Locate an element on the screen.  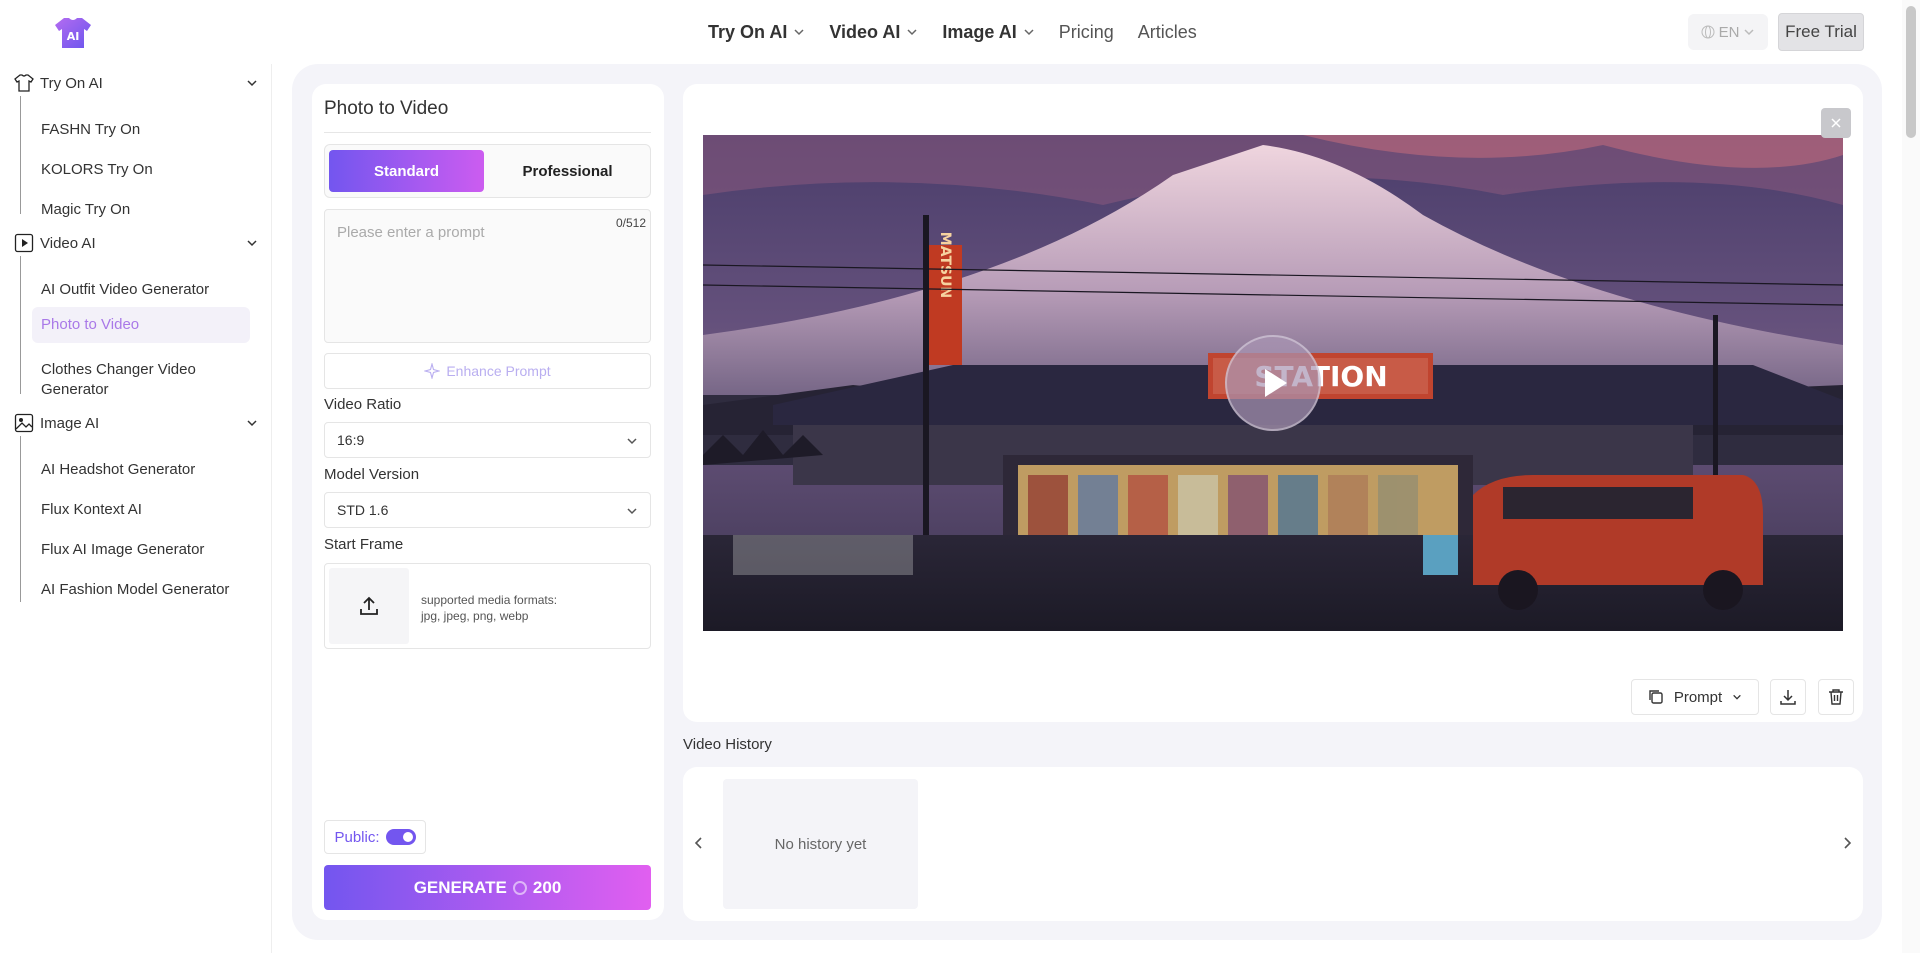
svg-text: AI is located at coordinates (73, 36).